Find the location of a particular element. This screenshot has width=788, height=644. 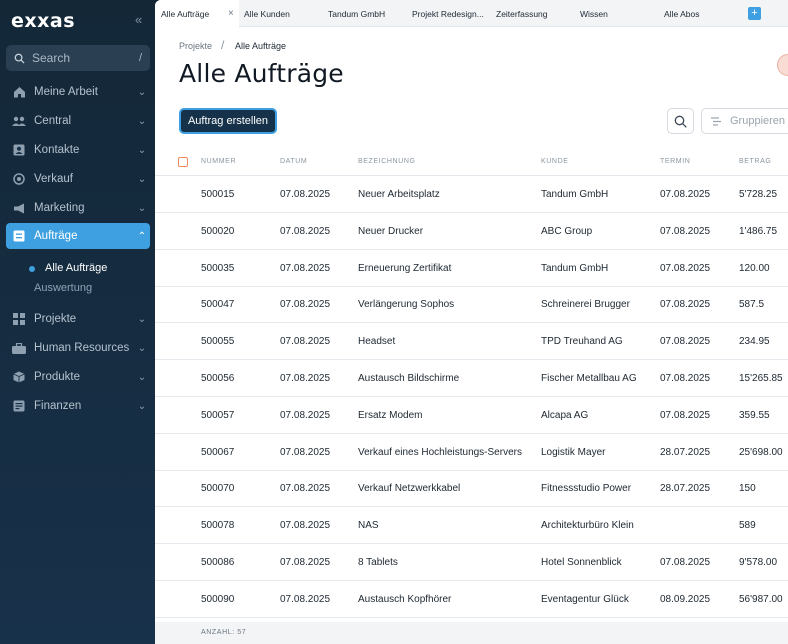

column-header-termin: TERMIN is located at coordinates (675, 161).